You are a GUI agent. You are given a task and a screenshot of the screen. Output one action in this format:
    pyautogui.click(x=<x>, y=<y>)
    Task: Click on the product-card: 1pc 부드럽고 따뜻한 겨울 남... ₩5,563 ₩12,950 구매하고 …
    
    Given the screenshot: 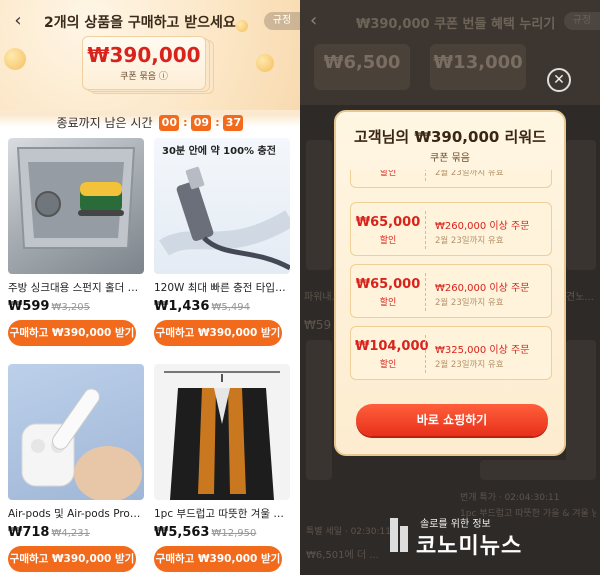 What is the action you would take?
    pyautogui.click(x=223, y=468)
    